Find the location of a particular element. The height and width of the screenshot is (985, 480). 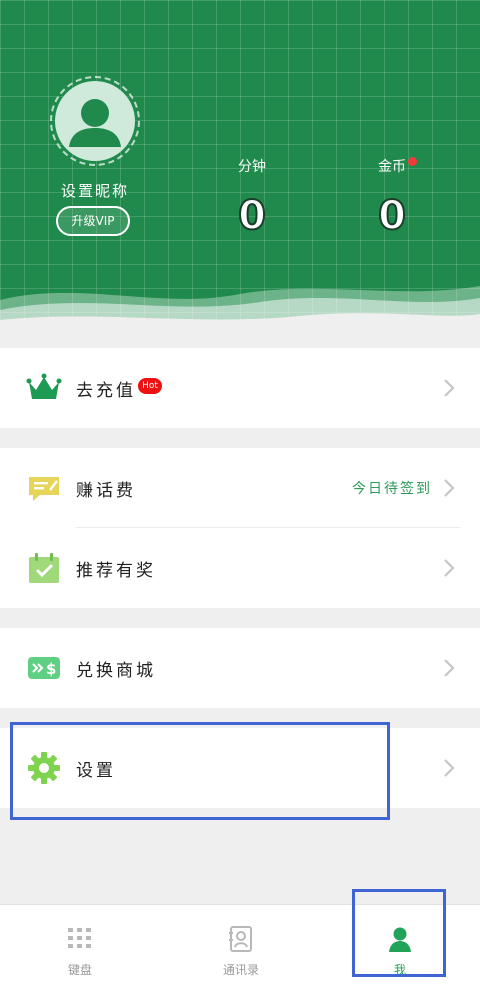

checkin-status: 今日待签到 is located at coordinates (392, 489).